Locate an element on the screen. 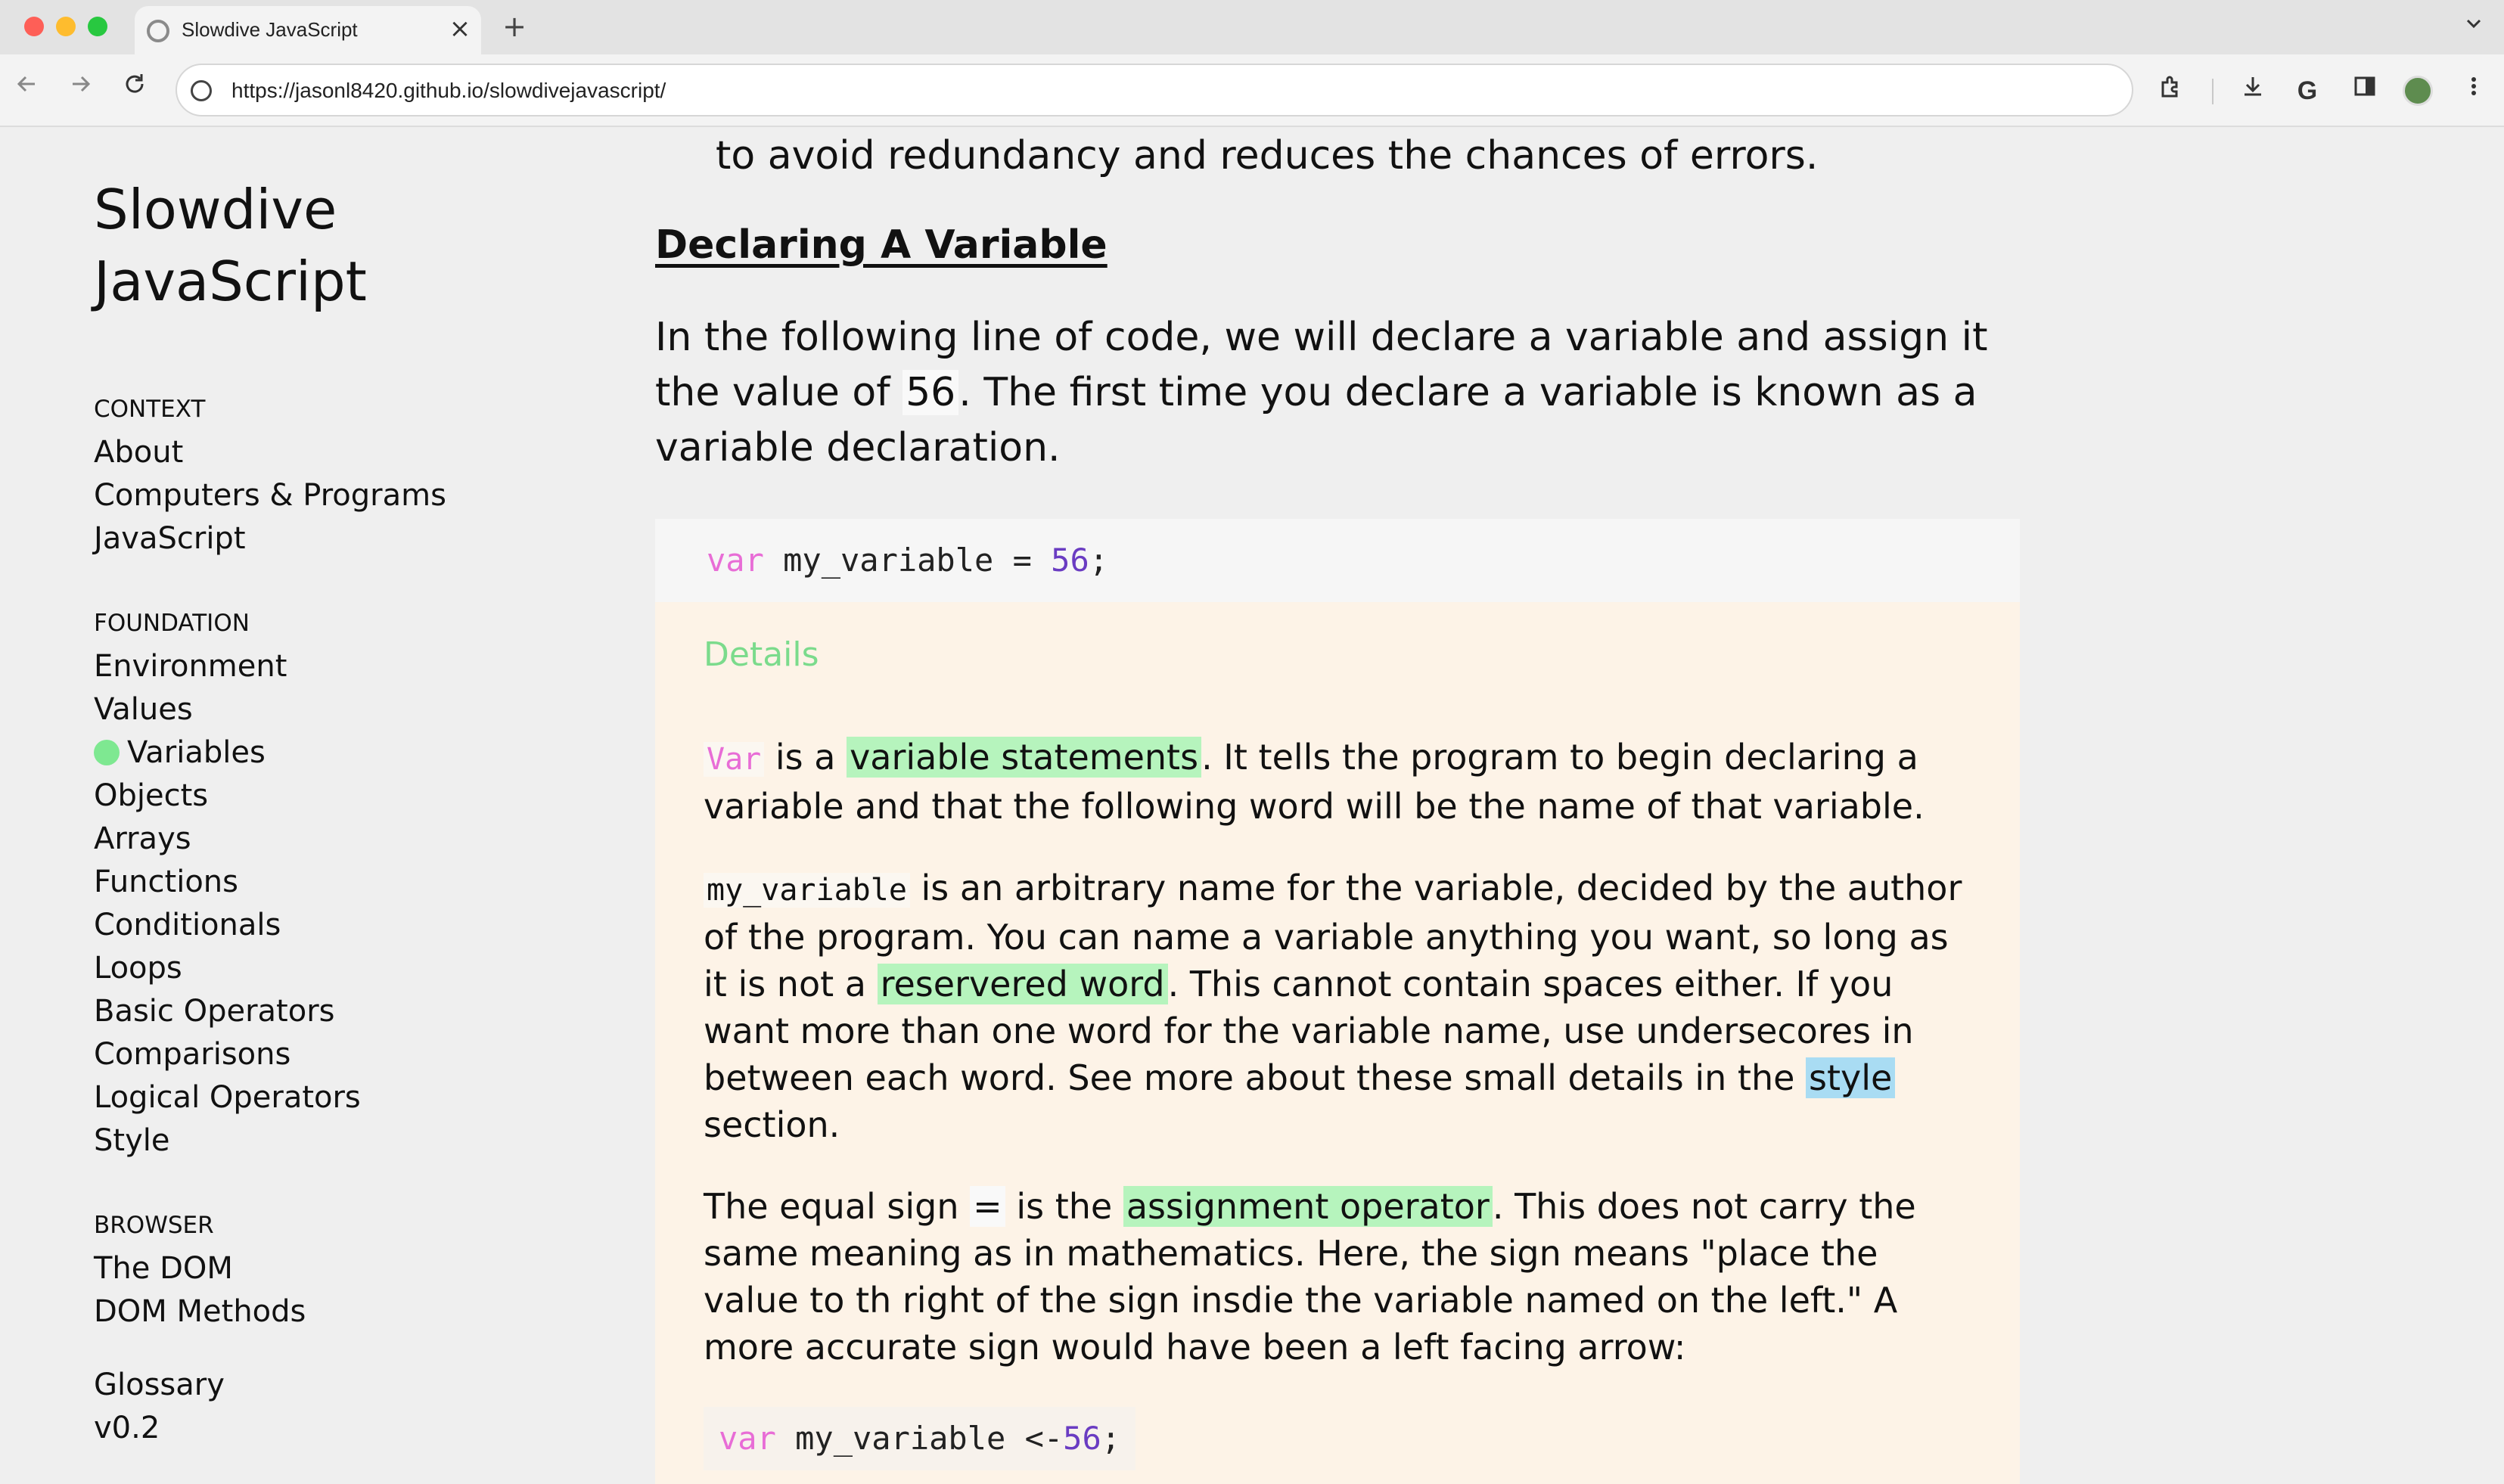  code-identifier: my_variable = is located at coordinates (907, 560).